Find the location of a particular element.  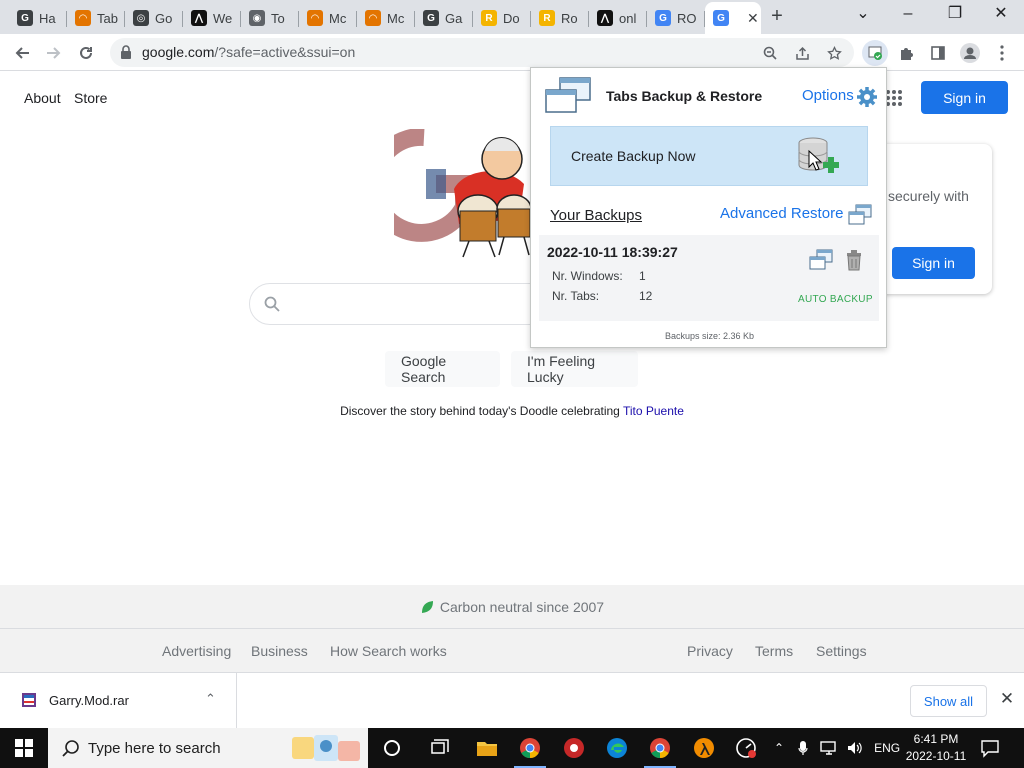

volume-icon is located at coordinates (855, 748).